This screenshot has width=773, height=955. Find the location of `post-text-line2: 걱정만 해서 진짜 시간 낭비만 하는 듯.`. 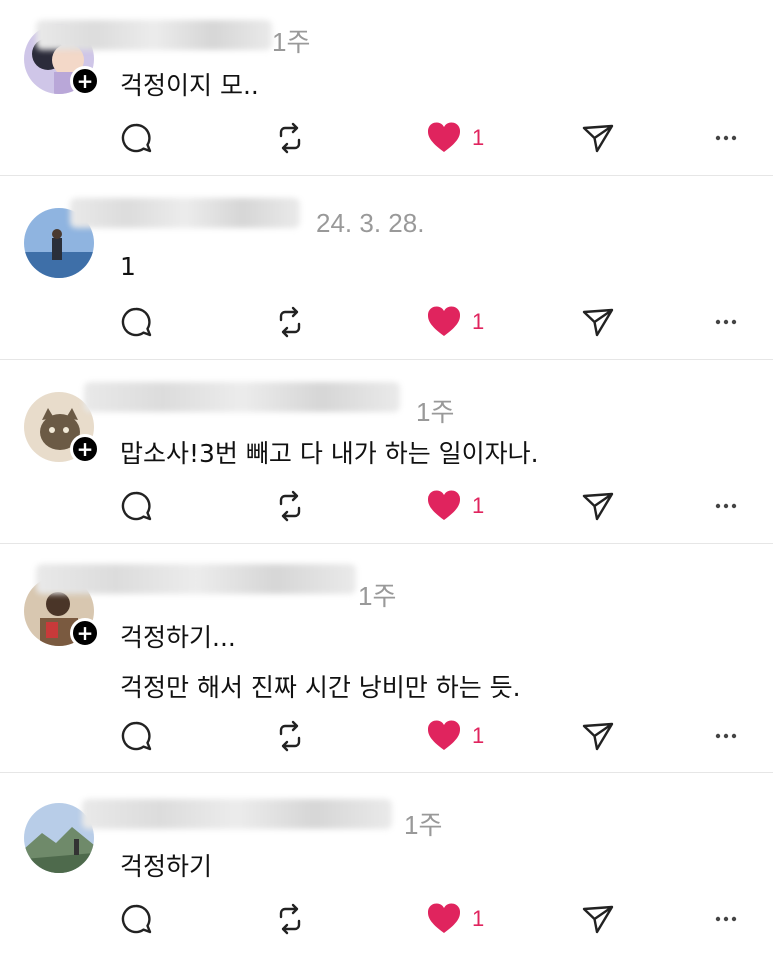

post-text-line2: 걱정만 해서 진짜 시간 낭비만 하는 듯. is located at coordinates (320, 687).